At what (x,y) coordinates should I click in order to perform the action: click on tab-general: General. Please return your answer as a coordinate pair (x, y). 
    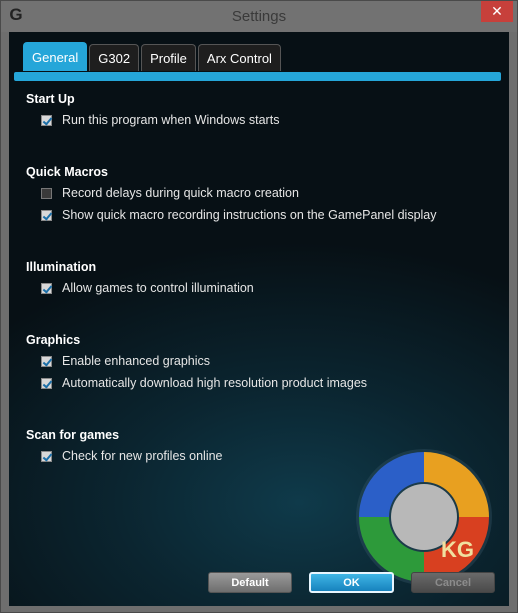
    Looking at the image, I should click on (55, 56).